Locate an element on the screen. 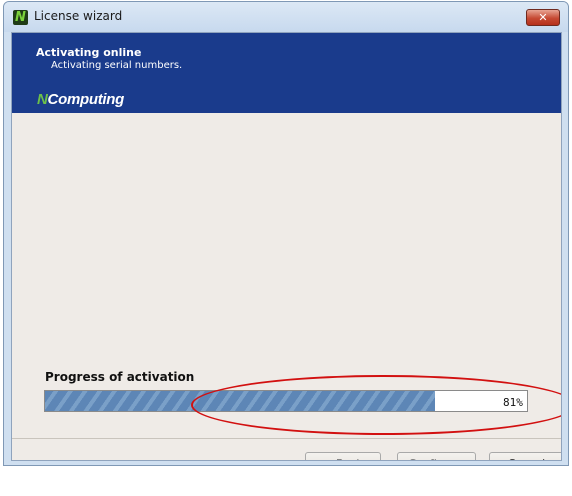  ncomputing-logo: NComputing is located at coordinates (80, 99).